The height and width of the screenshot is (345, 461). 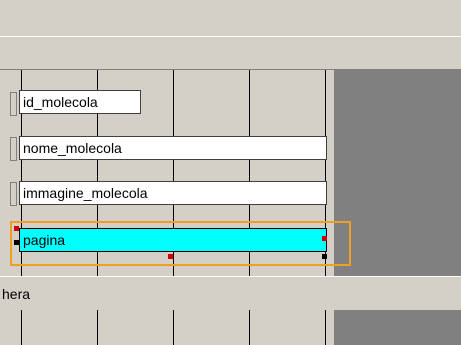 What do you see at coordinates (230, 53) in the screenshot?
I see `ruler-band` at bounding box center [230, 53].